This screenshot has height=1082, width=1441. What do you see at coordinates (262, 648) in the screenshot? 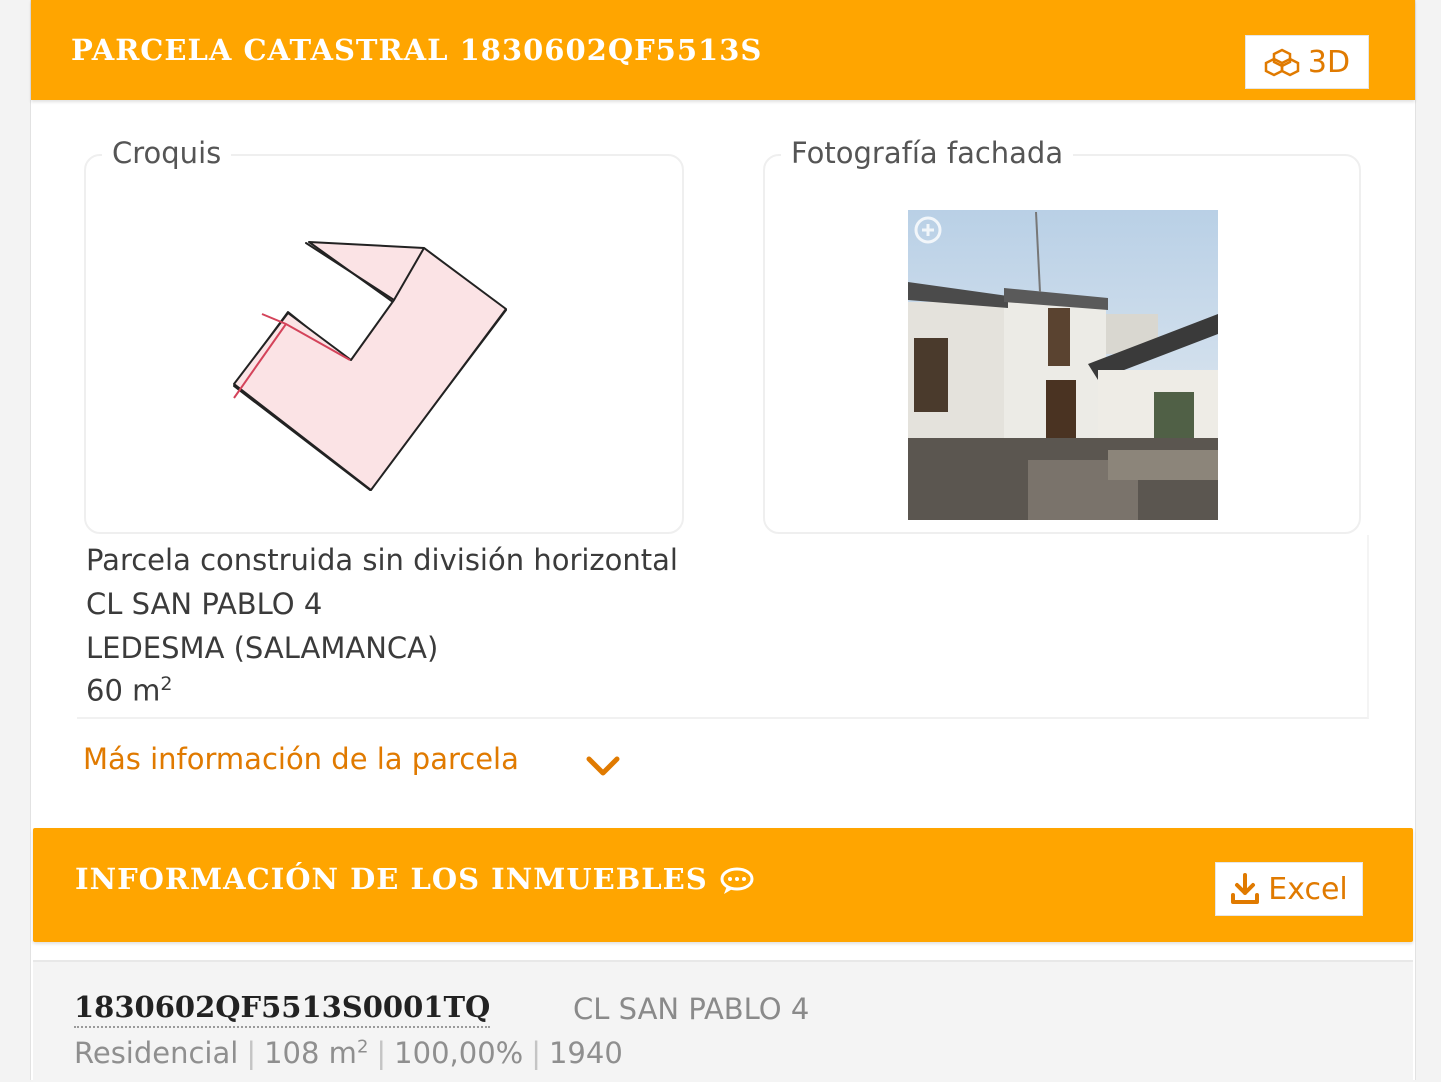
I see `parcela-municipio: LEDESMA (SALAMANCA)` at bounding box center [262, 648].